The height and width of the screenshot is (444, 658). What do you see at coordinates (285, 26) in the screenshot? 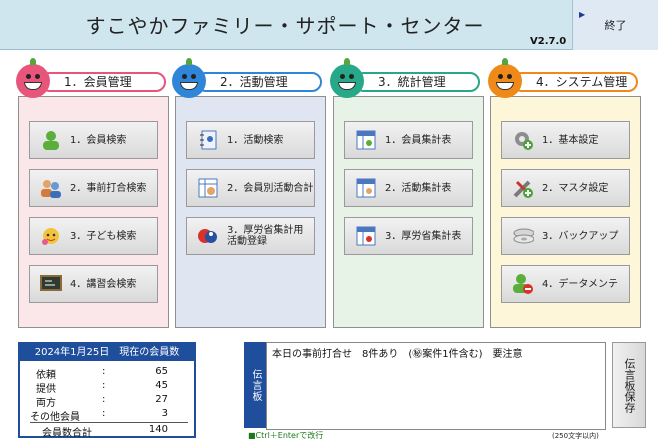
I see `app-title: すこやかファミリー・サポート・センター` at bounding box center [285, 26].